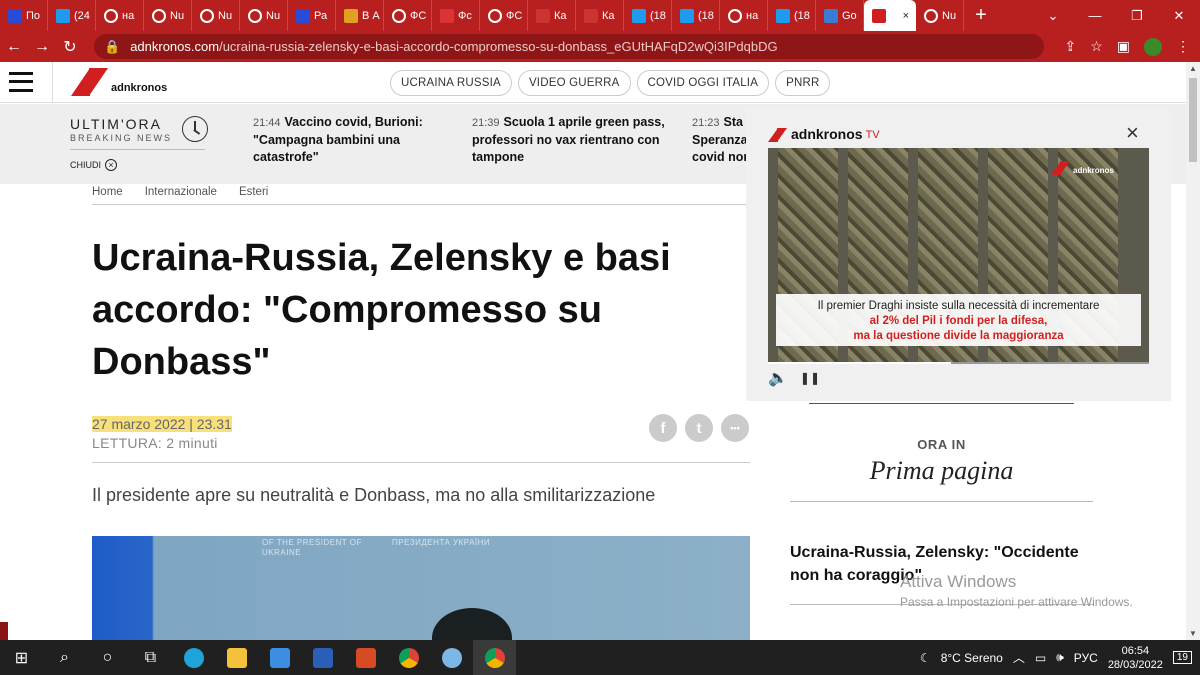  I want to click on scrollbar-thumb, so click(1193, 120).